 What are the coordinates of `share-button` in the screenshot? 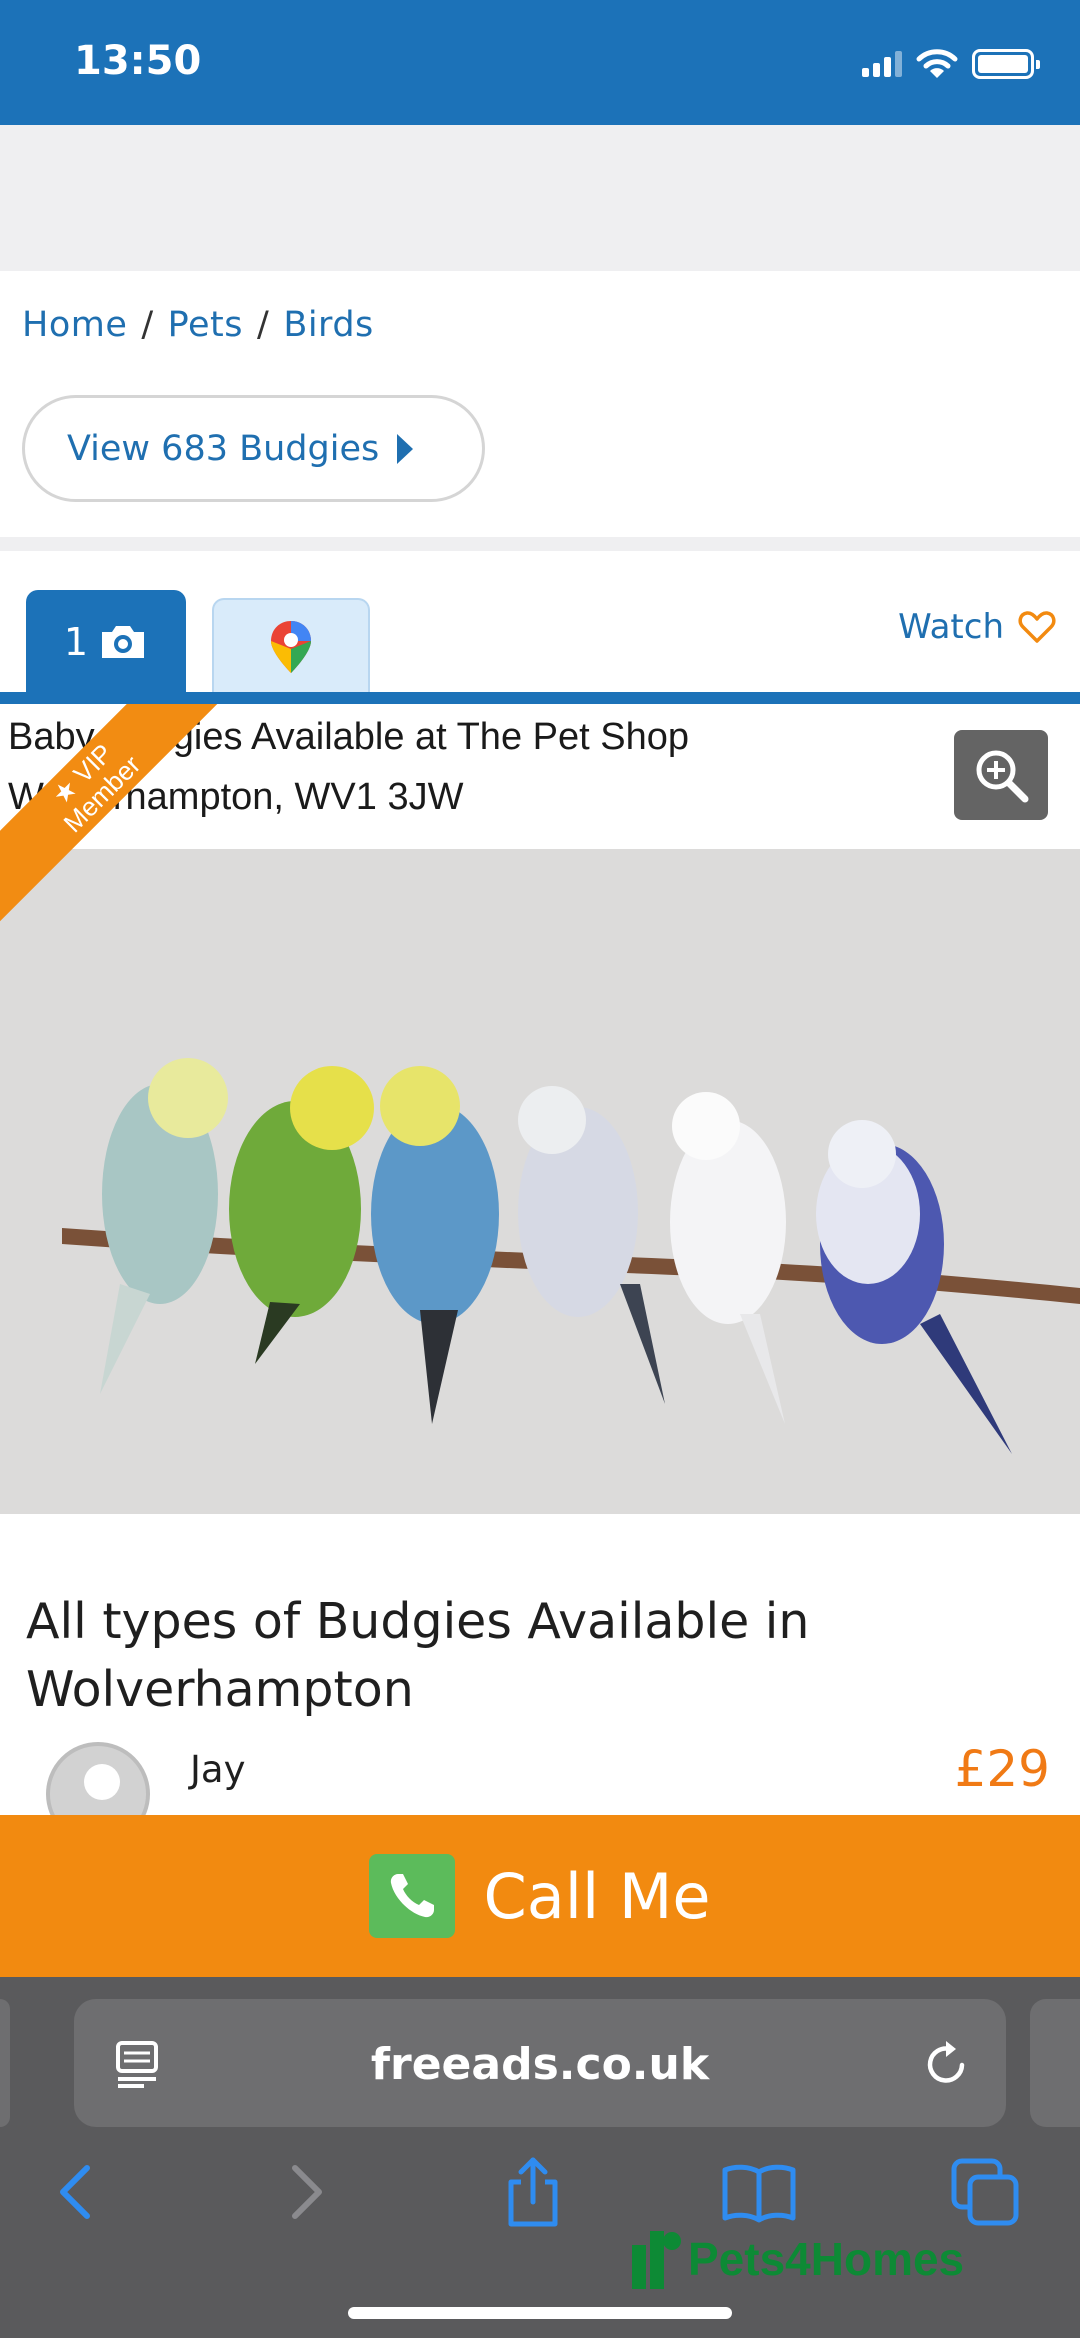 It's located at (533, 2192).